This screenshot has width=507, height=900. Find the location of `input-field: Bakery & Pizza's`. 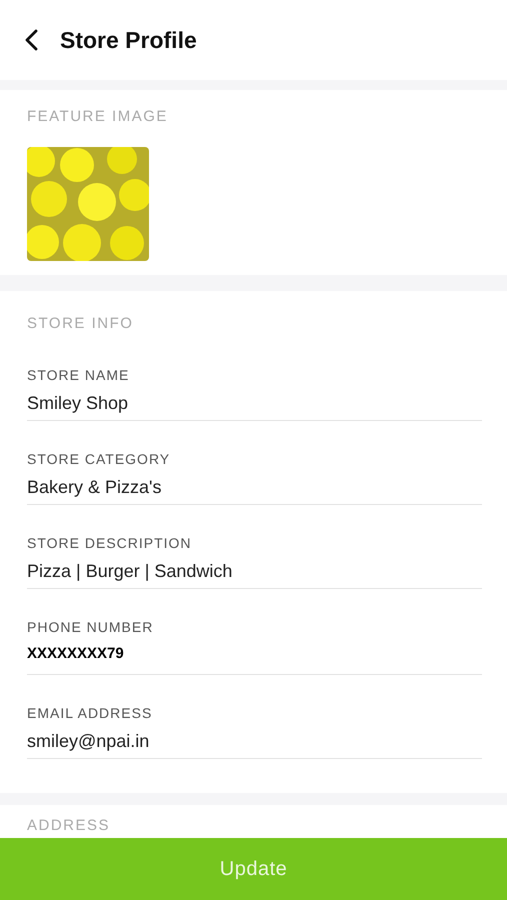

input-field: Bakery & Pizza's is located at coordinates (254, 487).